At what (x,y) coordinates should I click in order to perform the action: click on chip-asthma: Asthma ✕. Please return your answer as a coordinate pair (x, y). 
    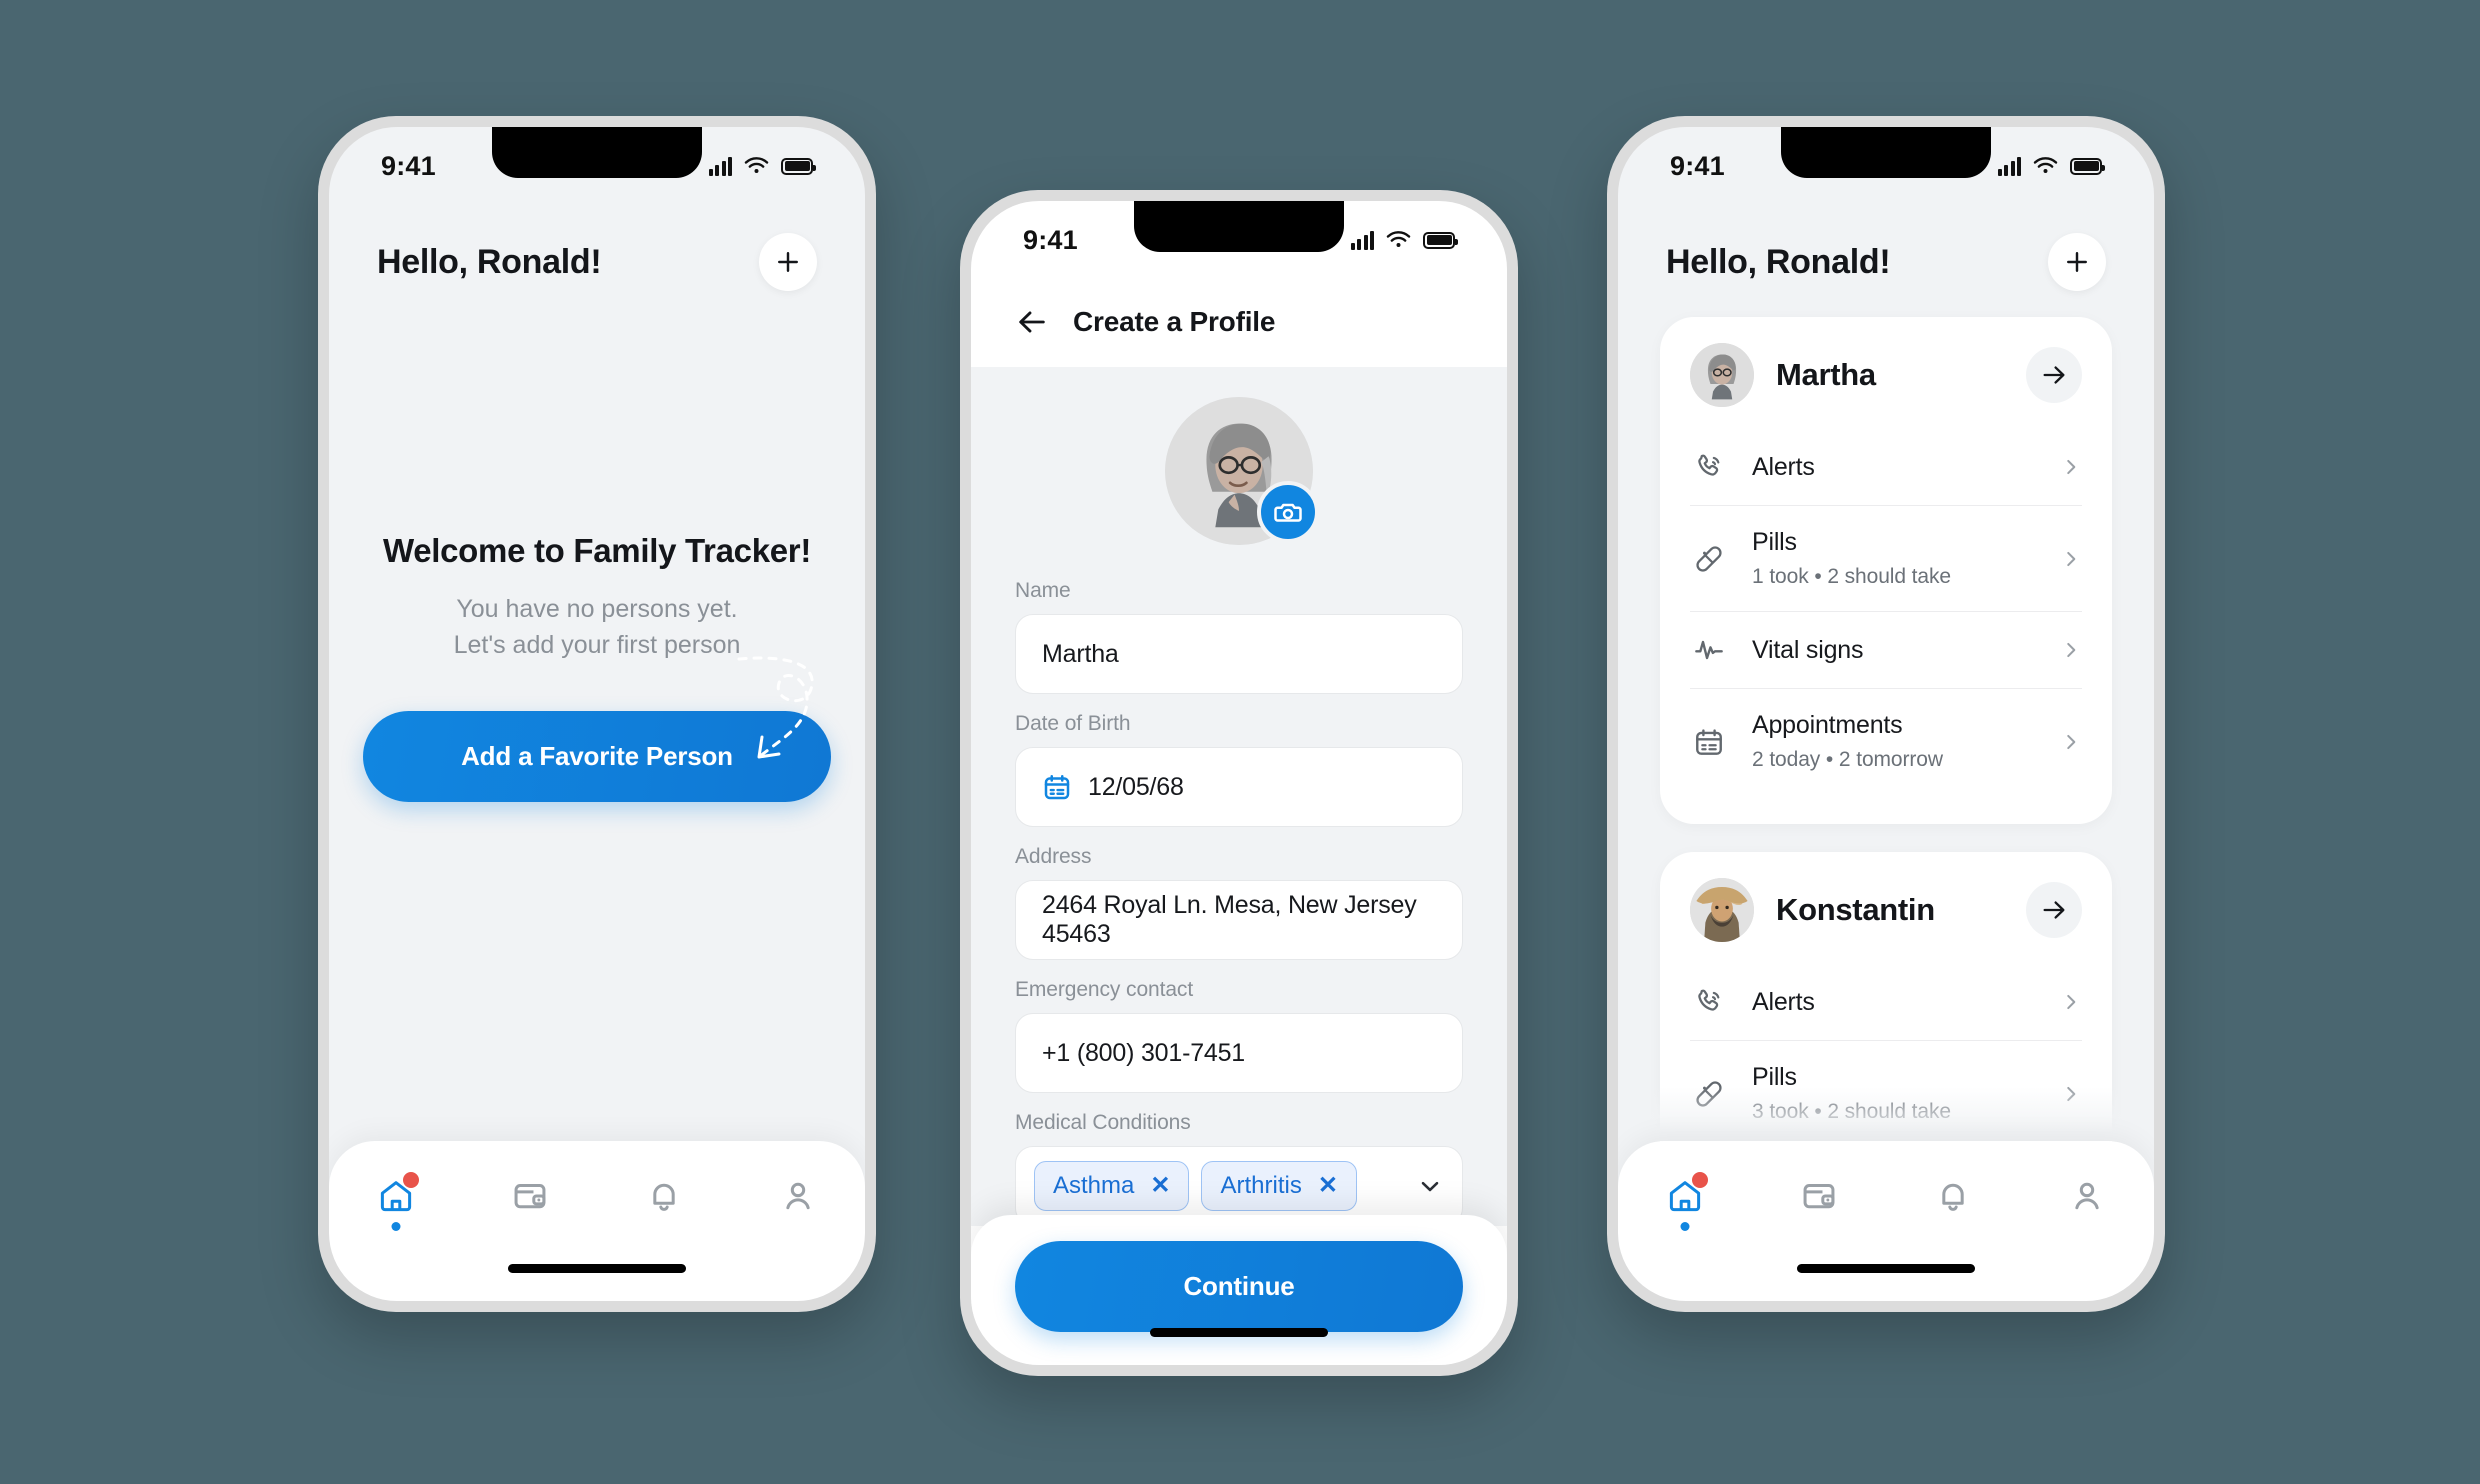
    Looking at the image, I should click on (1112, 1186).